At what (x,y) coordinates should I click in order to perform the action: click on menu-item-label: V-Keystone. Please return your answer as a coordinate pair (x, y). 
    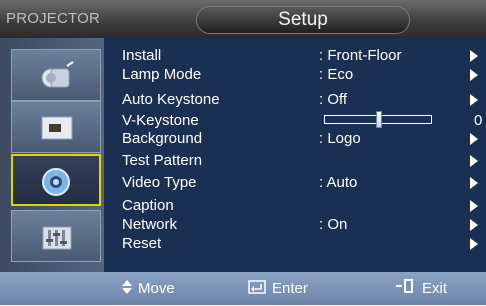
    Looking at the image, I should click on (160, 120).